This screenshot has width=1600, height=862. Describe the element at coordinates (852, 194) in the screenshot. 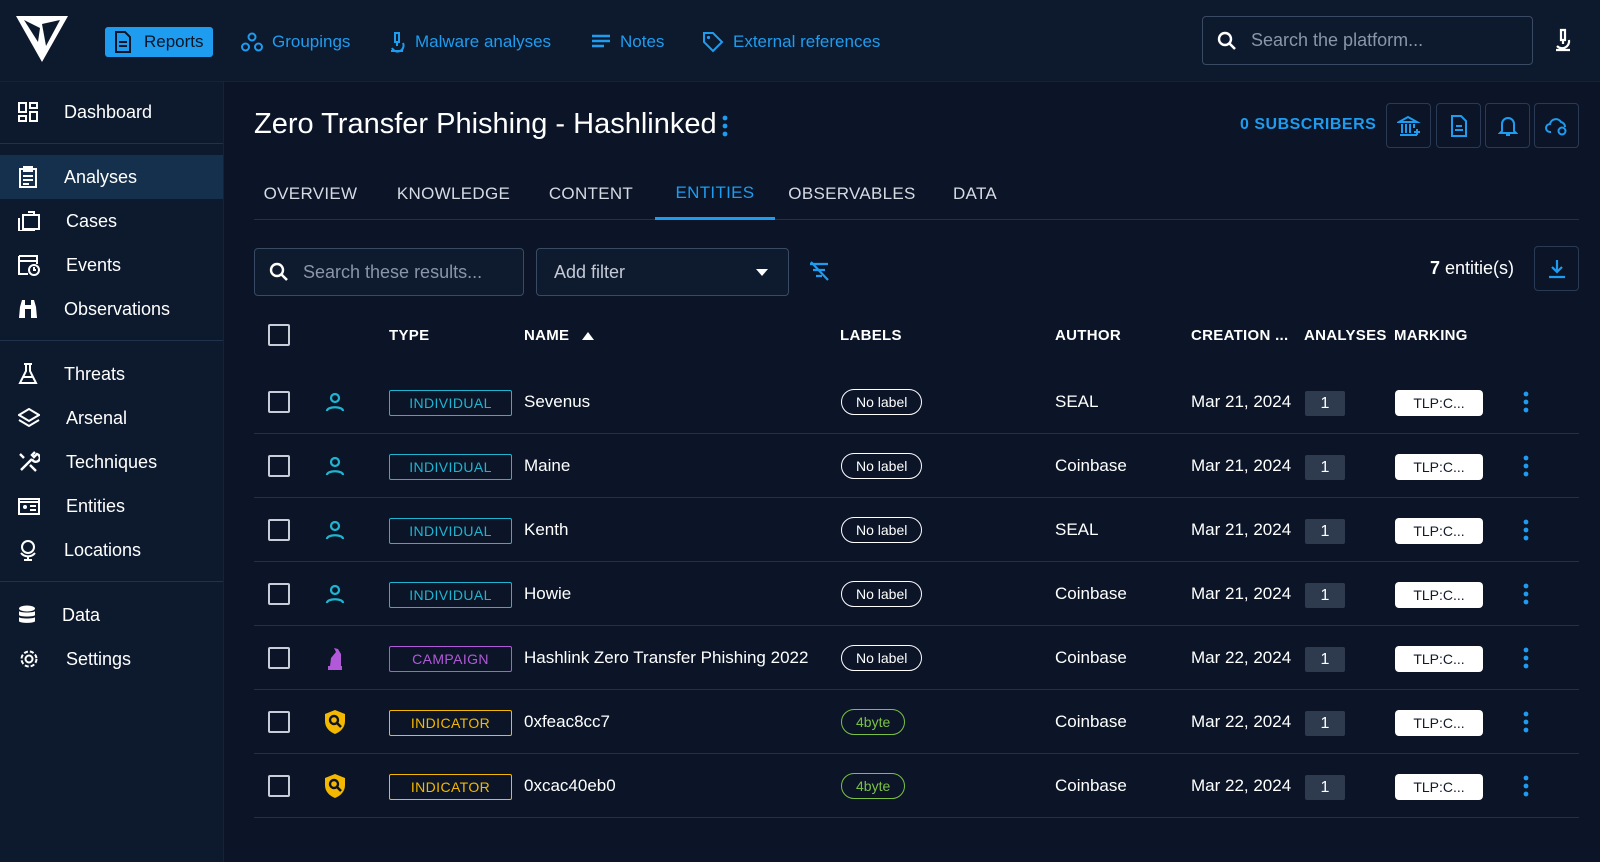

I see `tab-observables: OBSERVABLES` at that location.